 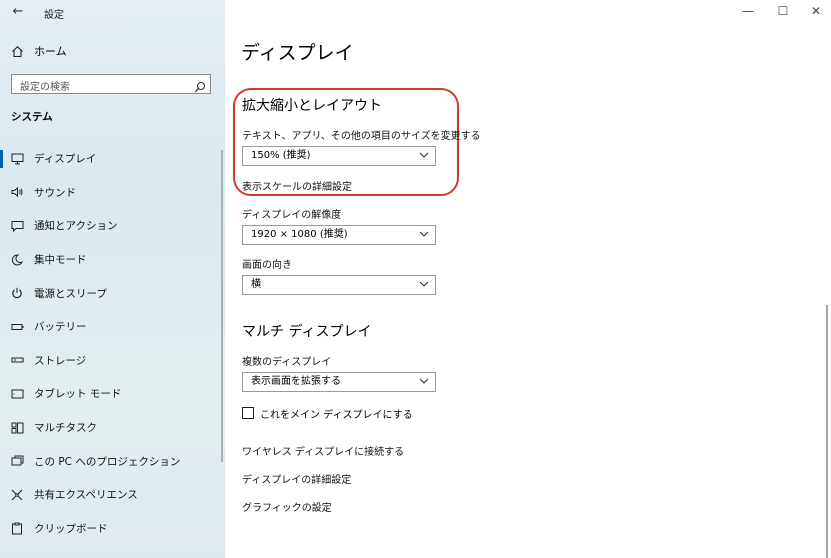 I want to click on monitor-icon, so click(x=17, y=159).